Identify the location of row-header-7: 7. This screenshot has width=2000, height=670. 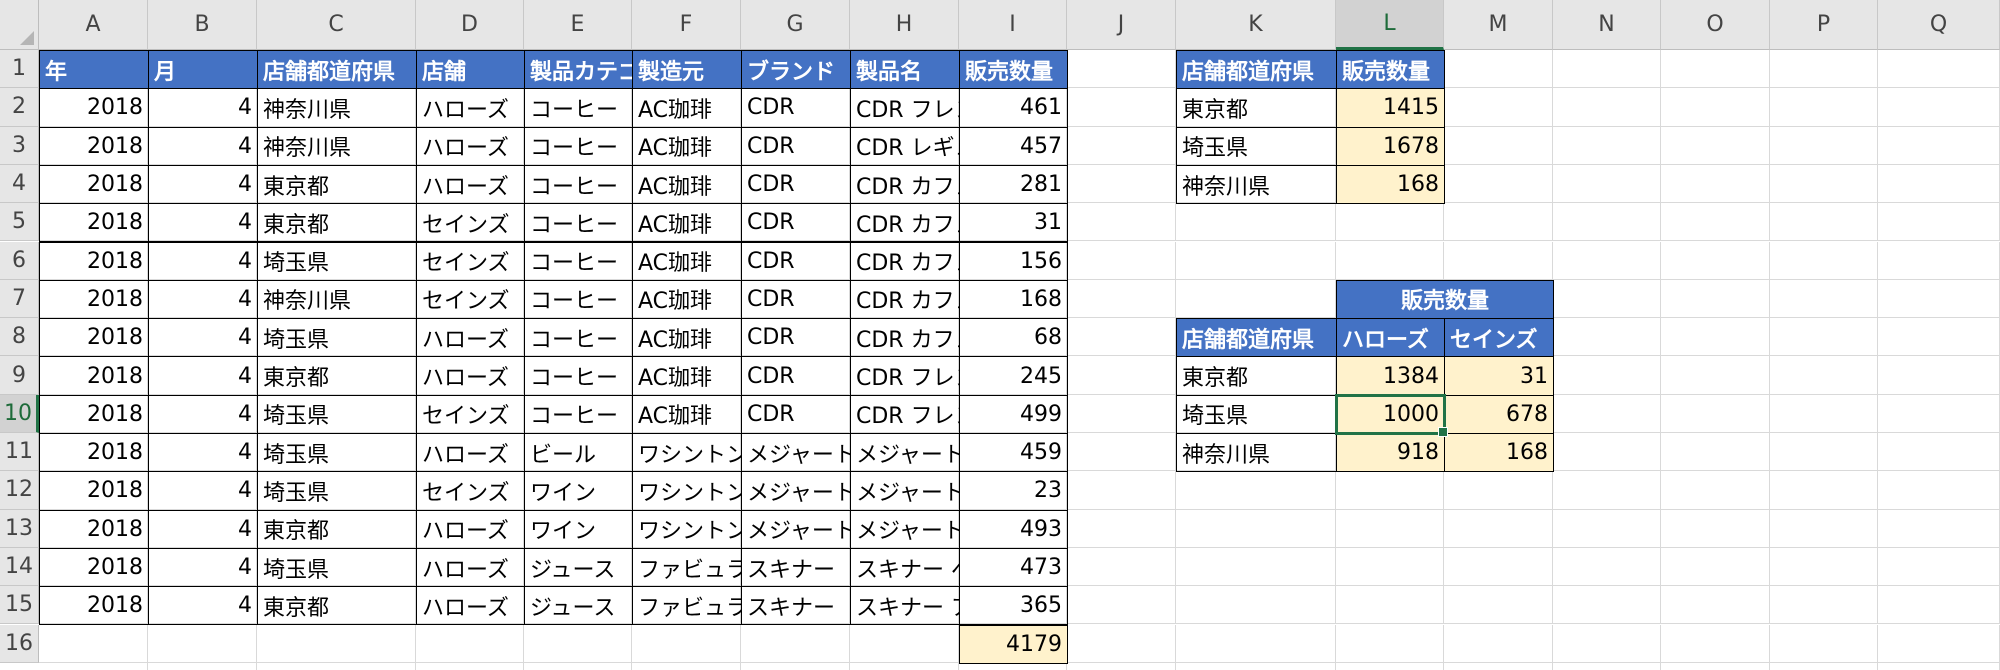
(19, 299).